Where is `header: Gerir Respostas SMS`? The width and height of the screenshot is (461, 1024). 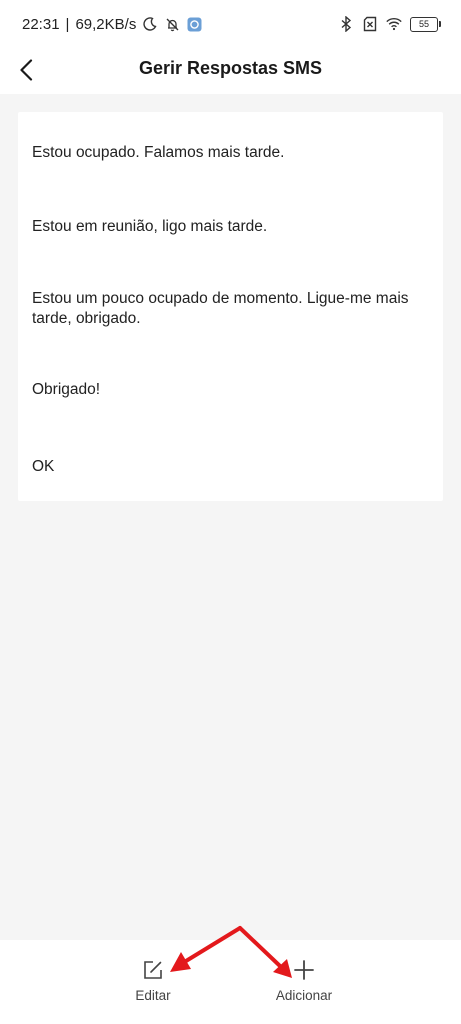 header: Gerir Respostas SMS is located at coordinates (230, 71).